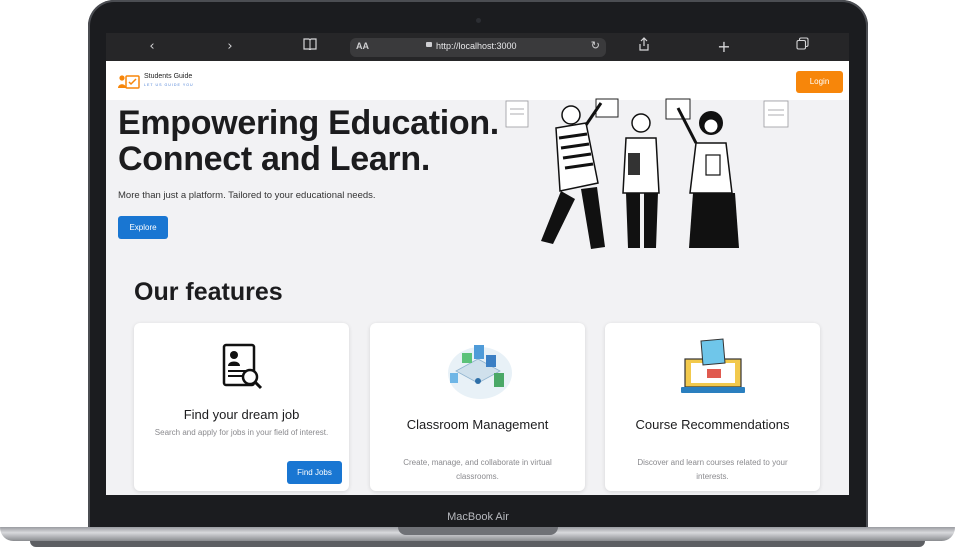 This screenshot has height=549, width=955. I want to click on hero-title: Empowering Education. Connect and Learn., so click(308, 141).